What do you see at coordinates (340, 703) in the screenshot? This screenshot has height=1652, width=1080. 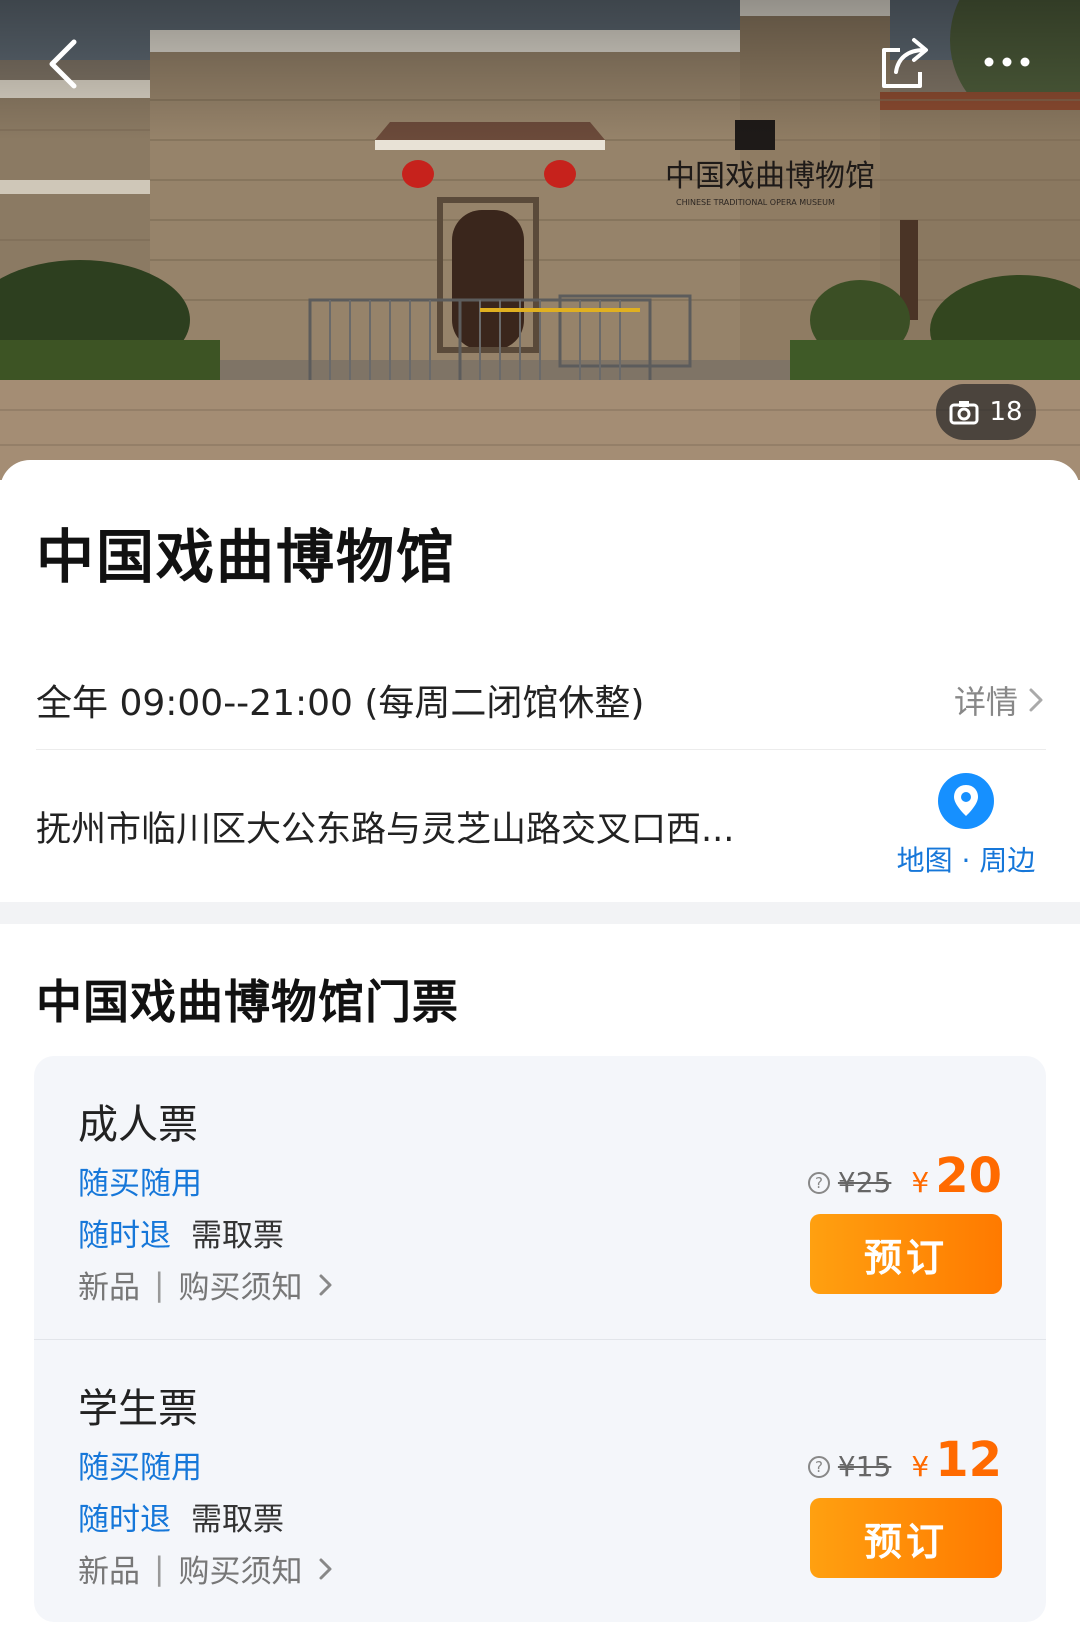 I see `opening-hours-text: 全年 09:00--21:00 (每周二闭馆休整)` at bounding box center [340, 703].